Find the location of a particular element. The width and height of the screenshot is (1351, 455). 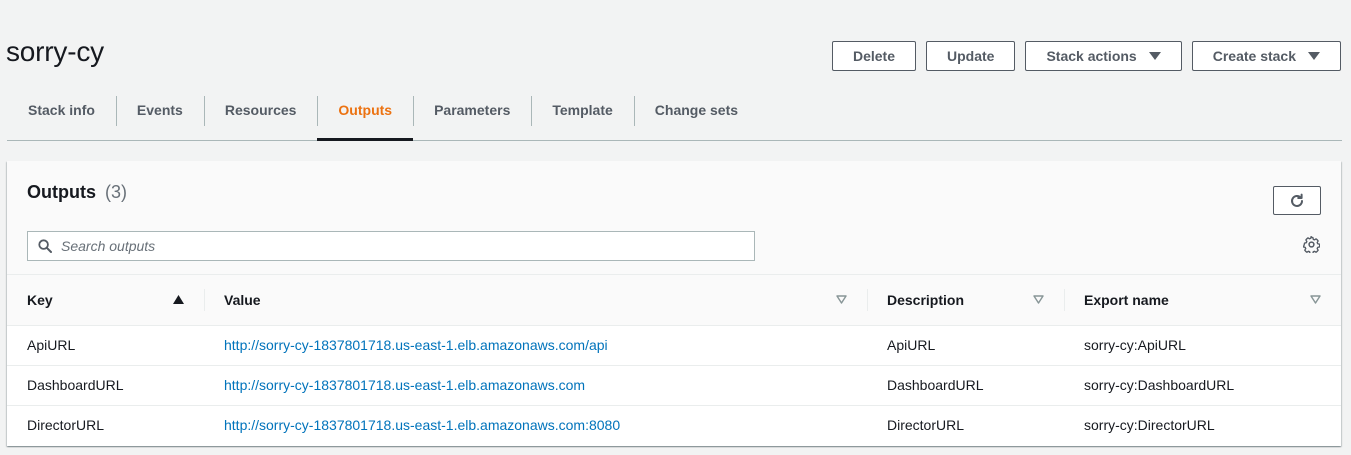

cell-key: DirectorURL is located at coordinates (66, 425).